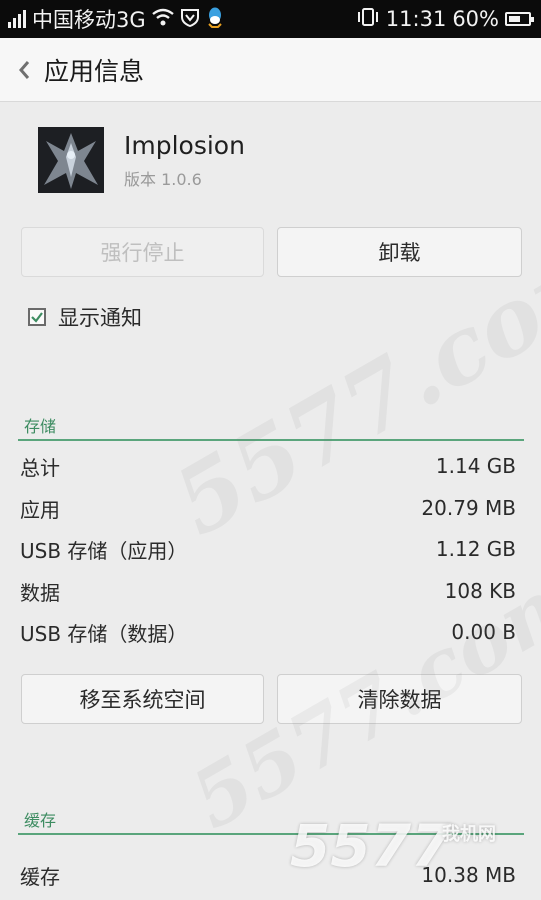  I want to click on row-value: 0.00 B, so click(483, 632).